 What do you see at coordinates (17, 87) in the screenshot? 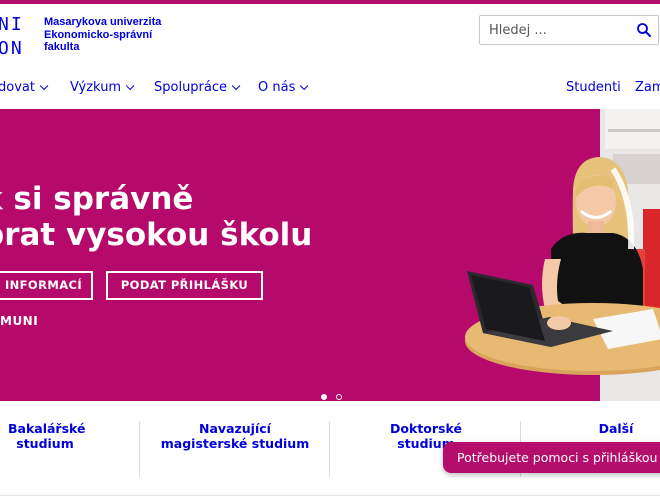
I see `nav-item-label: dovat` at bounding box center [17, 87].